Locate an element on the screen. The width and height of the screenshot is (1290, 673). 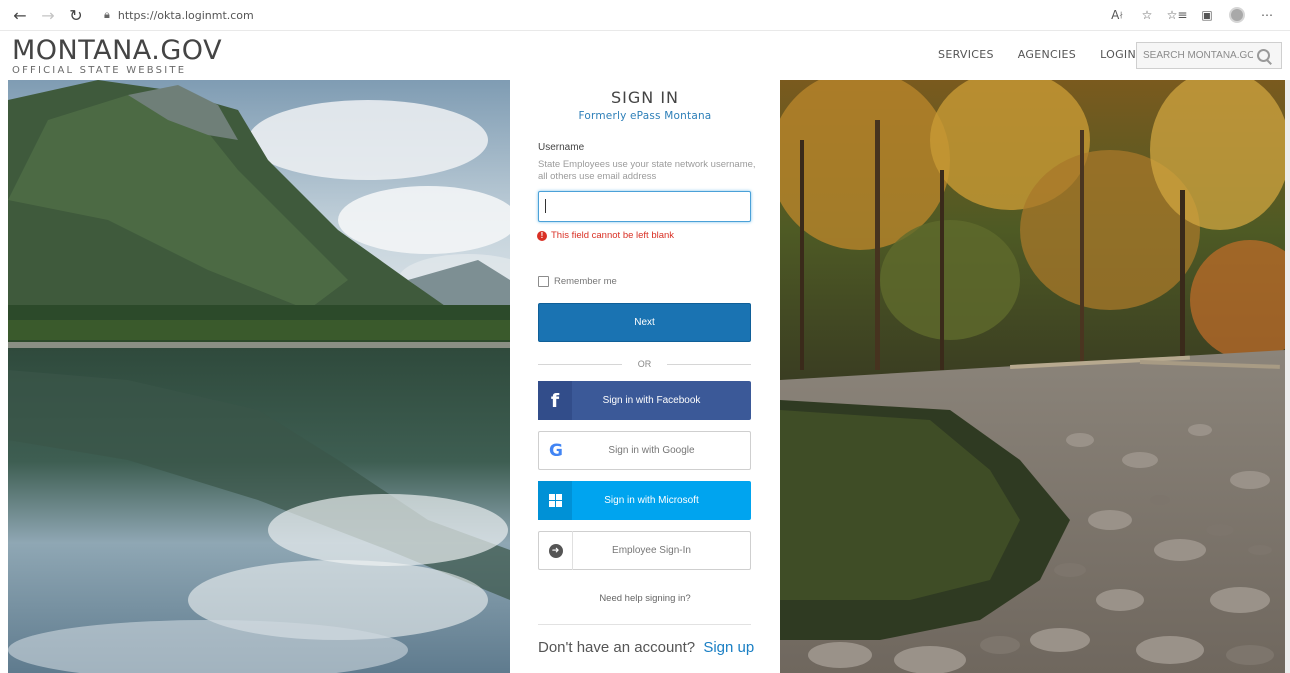
more-icon: ⋯ is located at coordinates (1267, 15).